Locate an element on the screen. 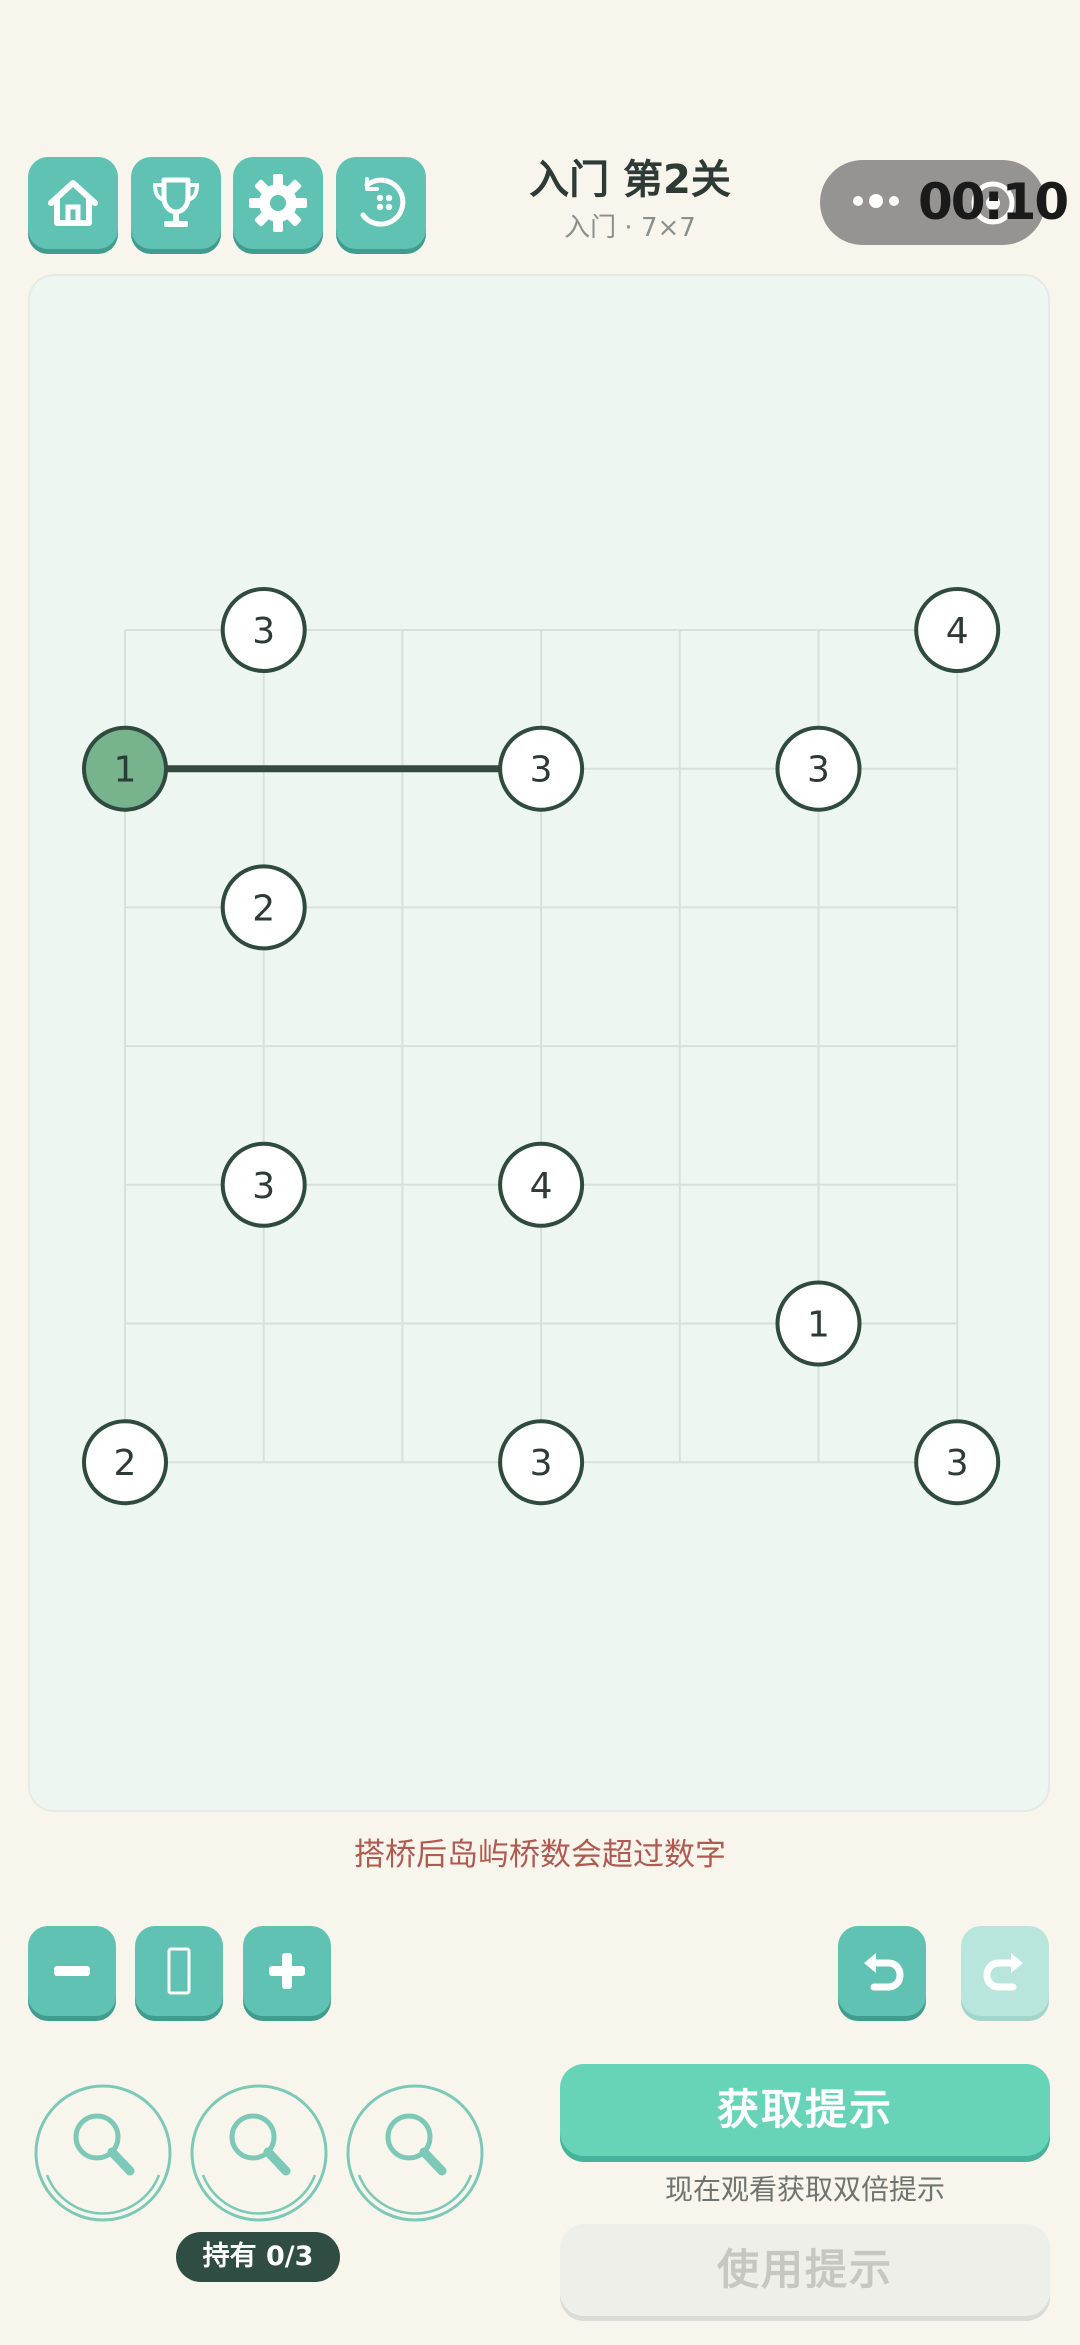 Image resolution: width=1080 pixels, height=2345 pixels. level-subtitle: 入门 · 7×7 is located at coordinates (630, 228).